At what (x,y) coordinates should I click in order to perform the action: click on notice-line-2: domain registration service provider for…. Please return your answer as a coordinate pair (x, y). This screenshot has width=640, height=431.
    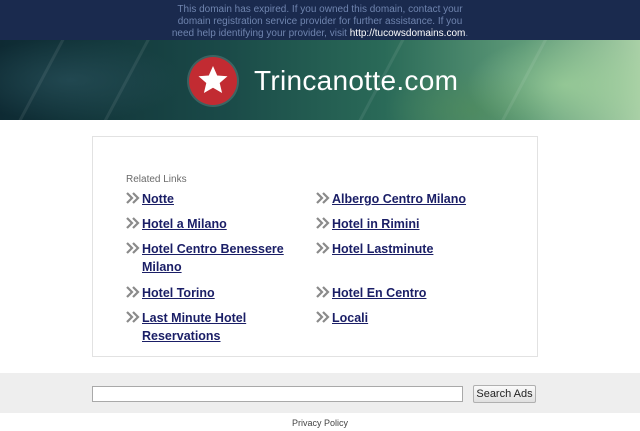
    Looking at the image, I should click on (320, 21).